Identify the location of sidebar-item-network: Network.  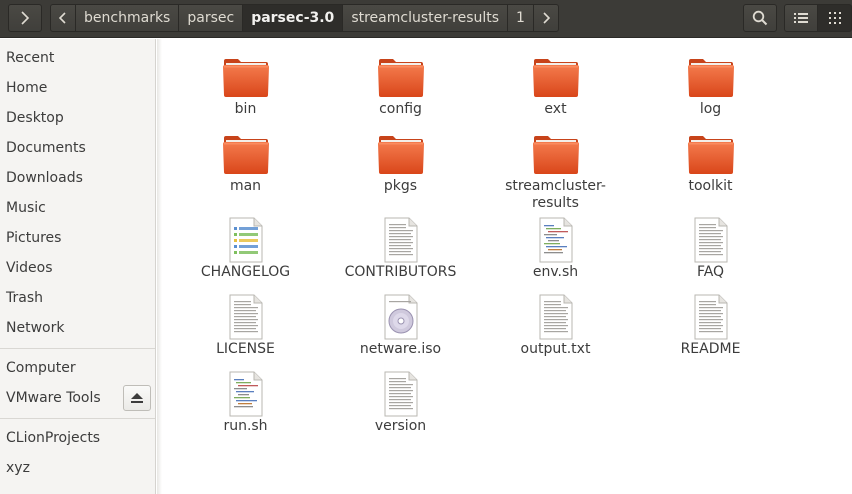
(77, 328).